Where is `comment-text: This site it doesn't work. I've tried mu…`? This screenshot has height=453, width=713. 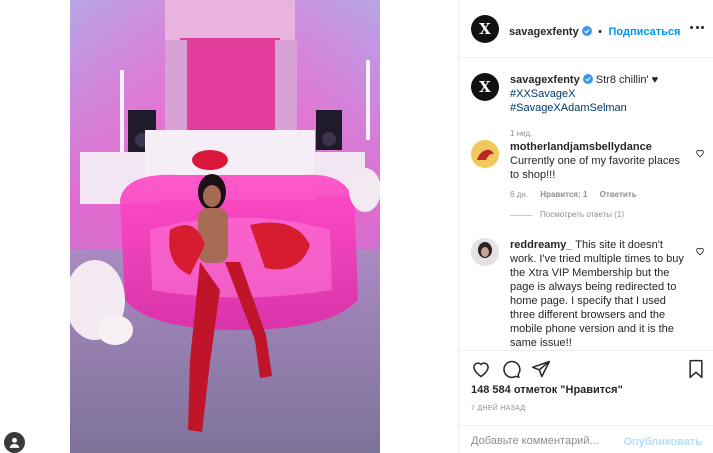 comment-text: This site it doesn't work. I've tried mu… is located at coordinates (597, 294).